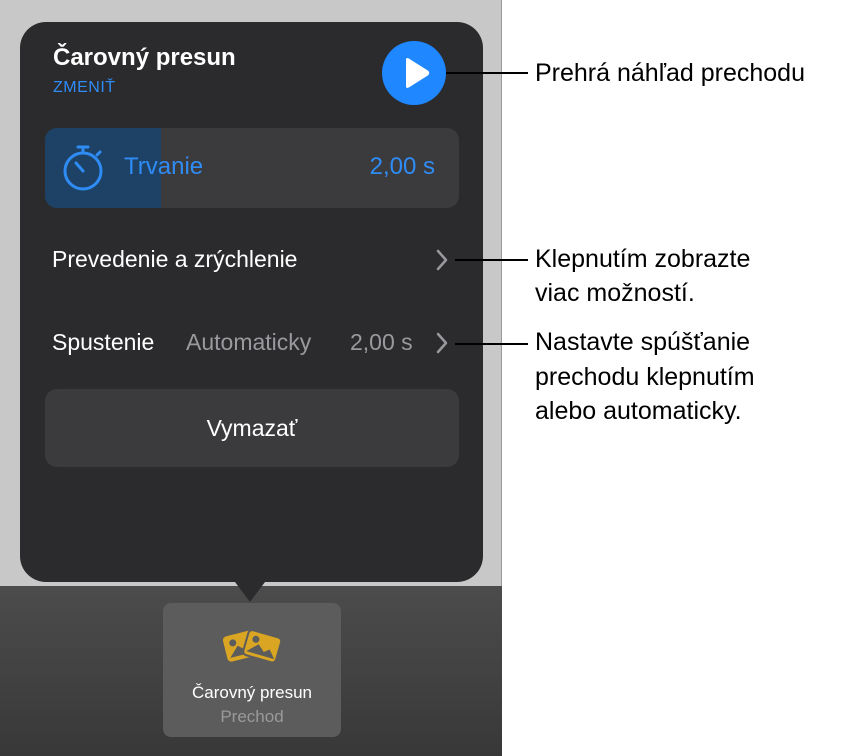 The height and width of the screenshot is (756, 860). What do you see at coordinates (491, 344) in the screenshot?
I see `callout-line-start` at bounding box center [491, 344].